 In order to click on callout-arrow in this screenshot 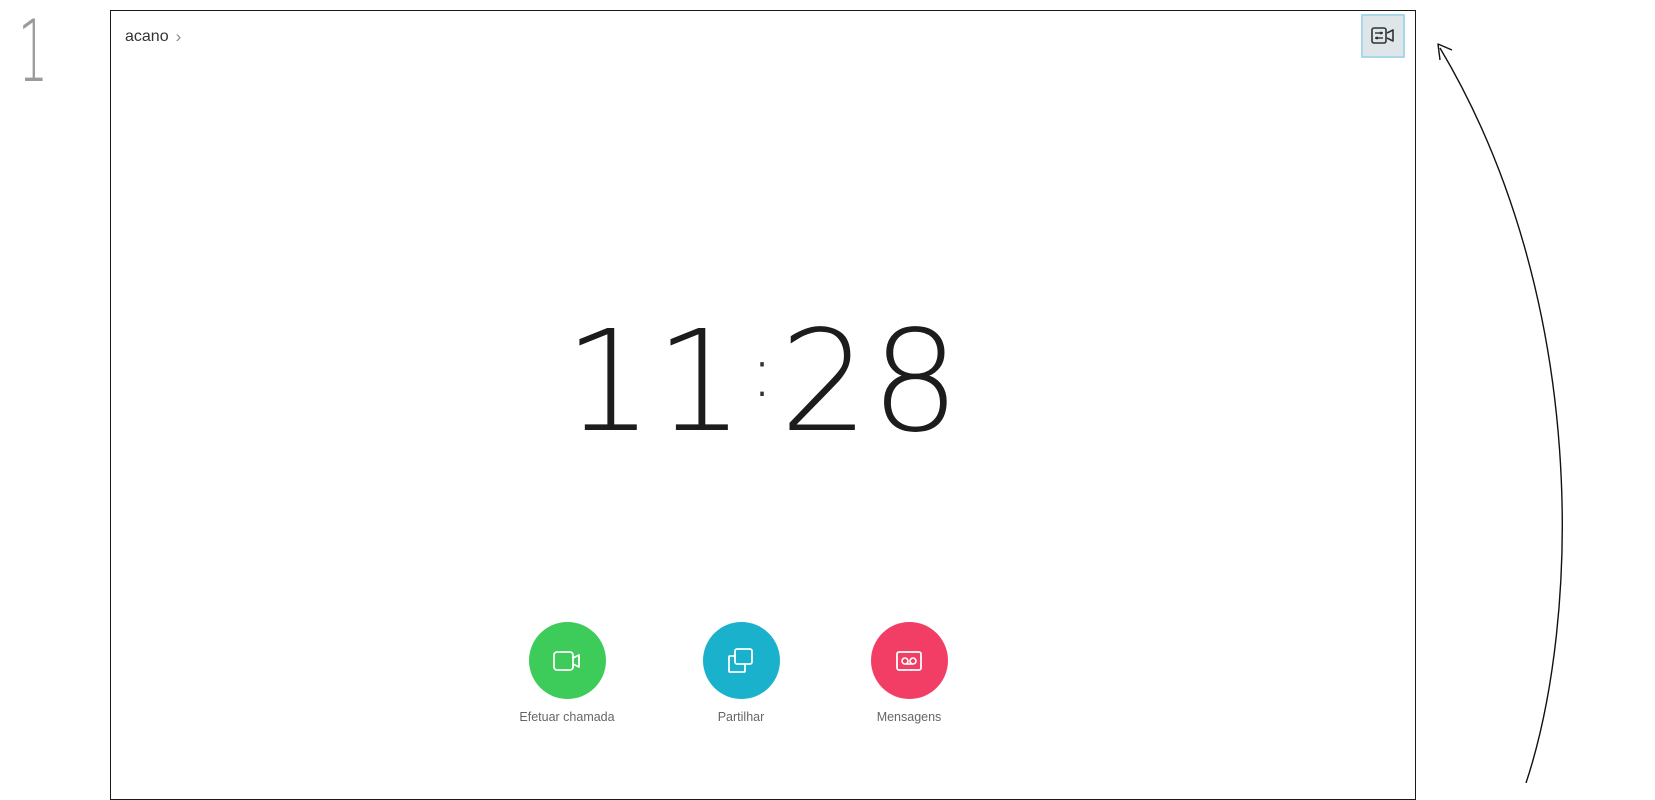, I will do `click(1500, 413)`.